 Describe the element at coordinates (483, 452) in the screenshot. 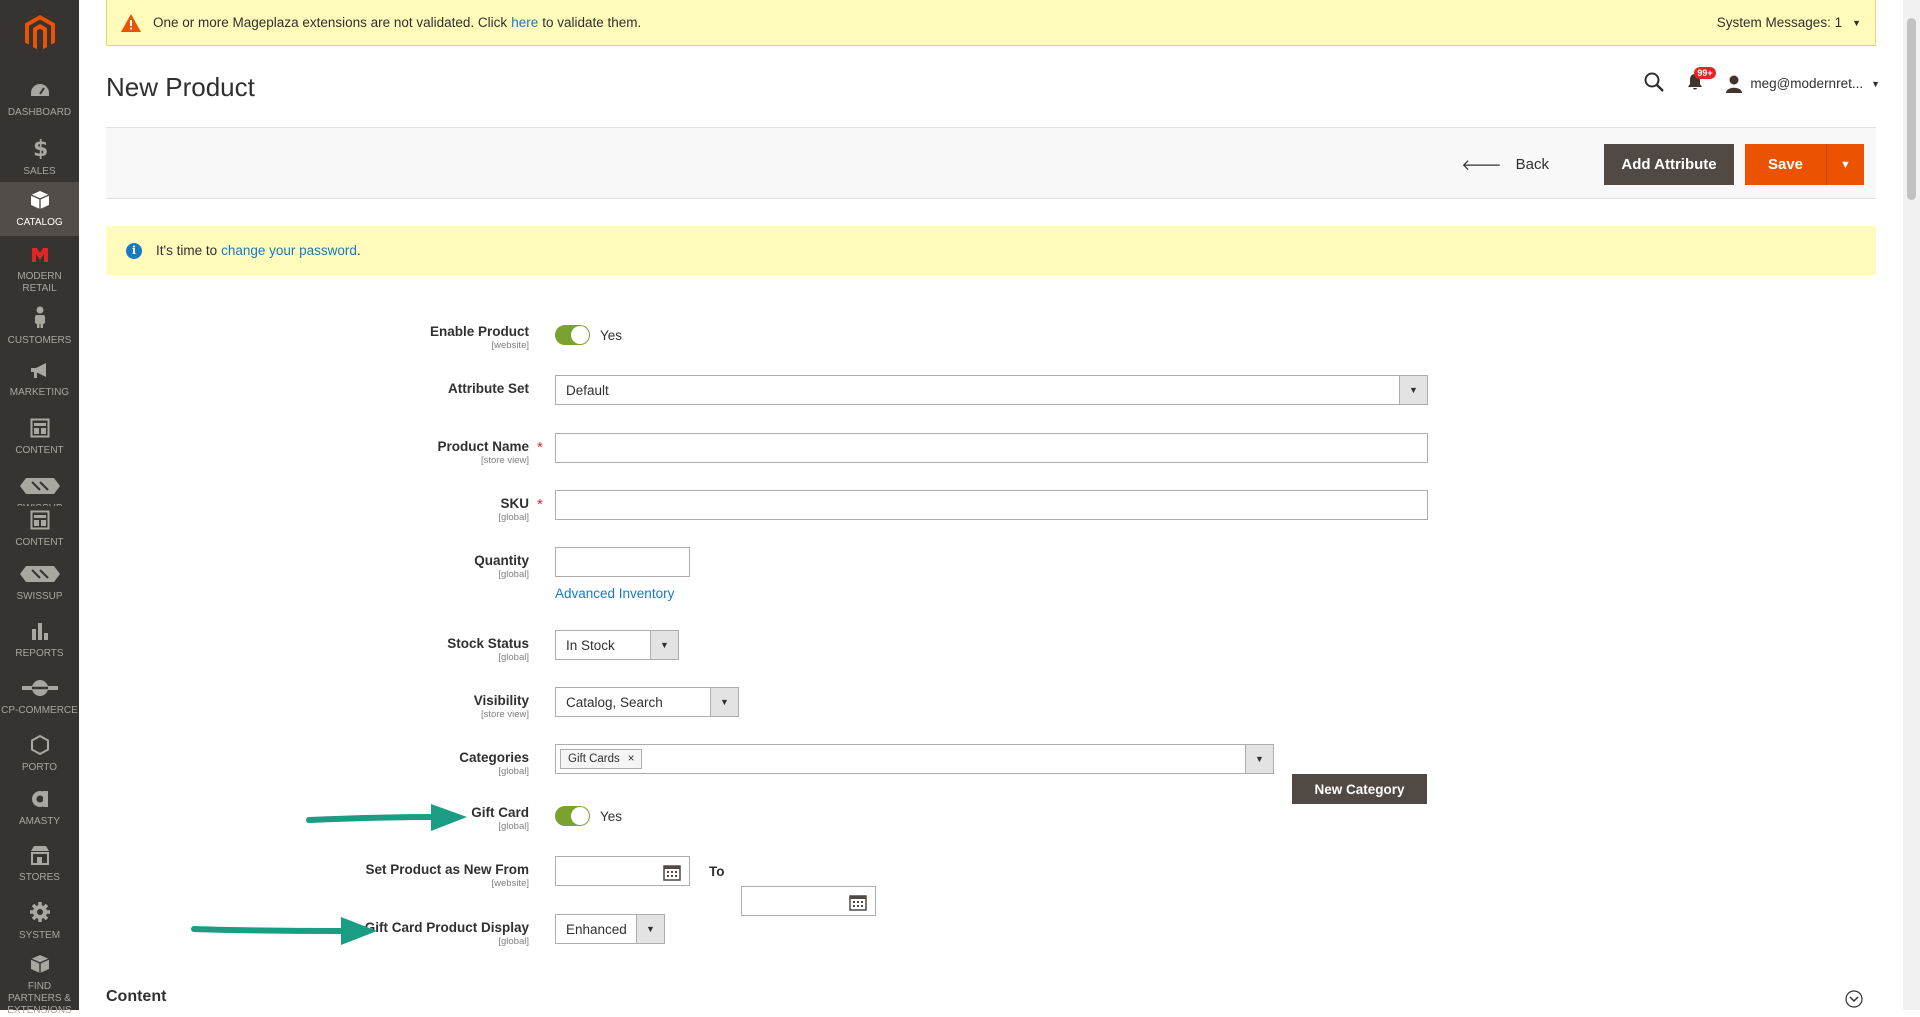

I see `product-name-label: Product Name [store view]` at that location.